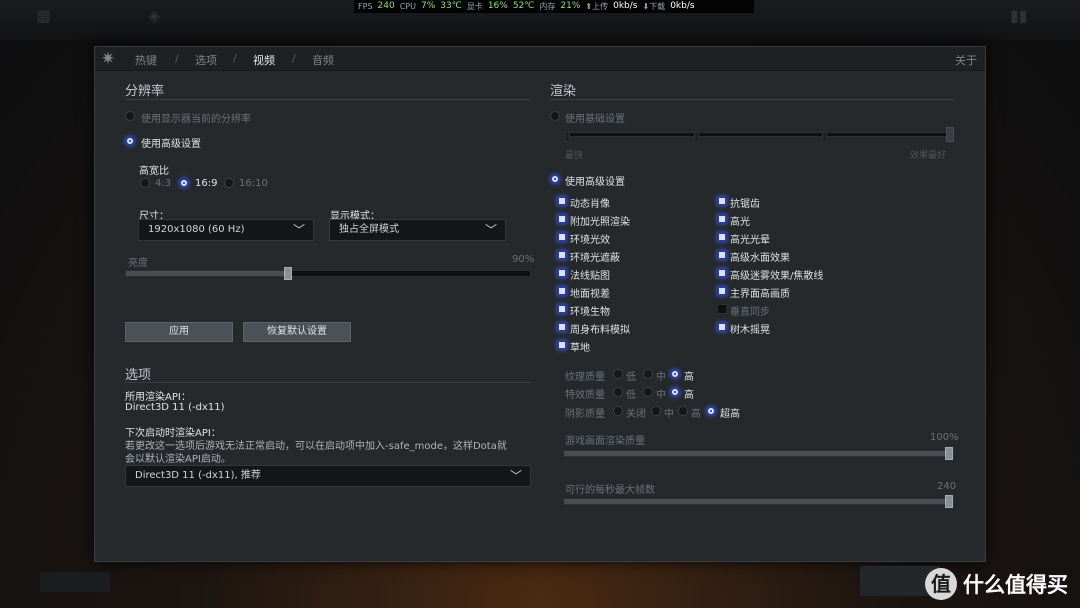  I want to click on max-fps-slider-fill, so click(758, 501).